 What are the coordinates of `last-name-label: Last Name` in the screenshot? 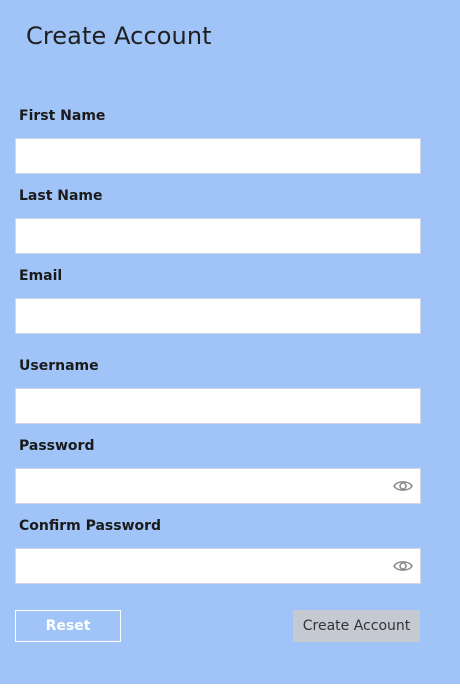 It's located at (61, 196).